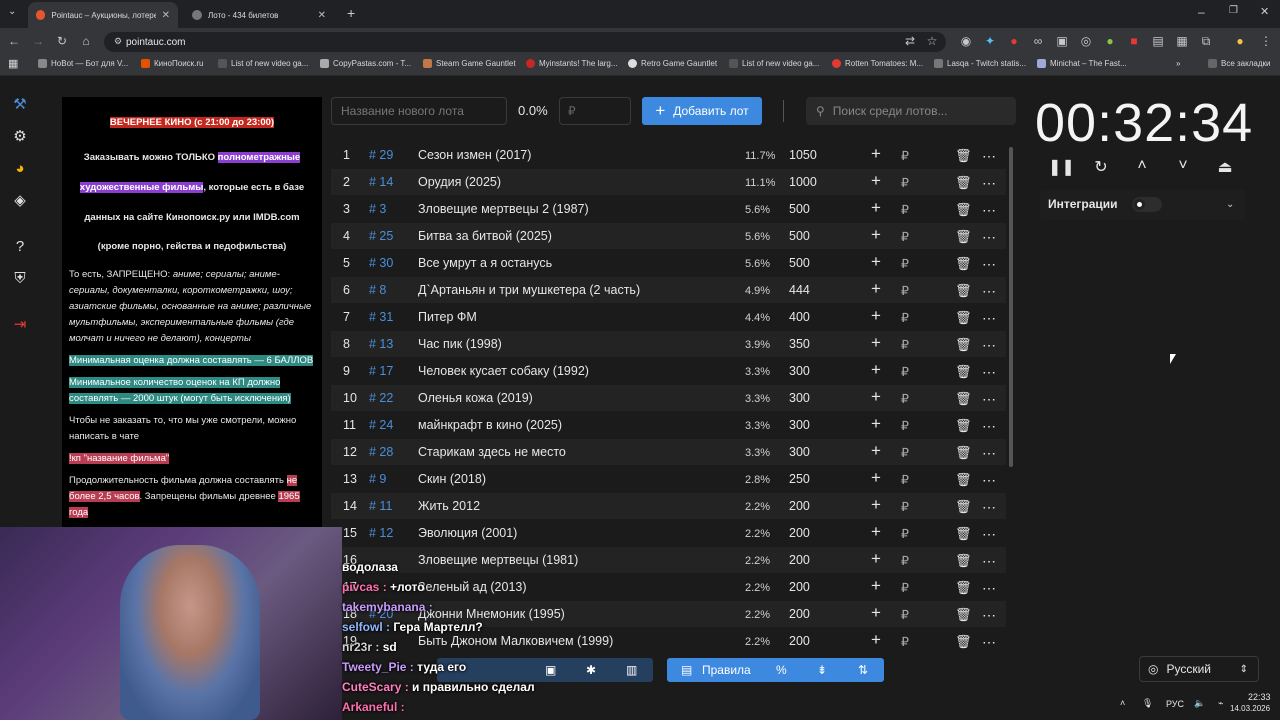  Describe the element at coordinates (525, 42) in the screenshot. I see `address-bar: pointauc.com` at that location.